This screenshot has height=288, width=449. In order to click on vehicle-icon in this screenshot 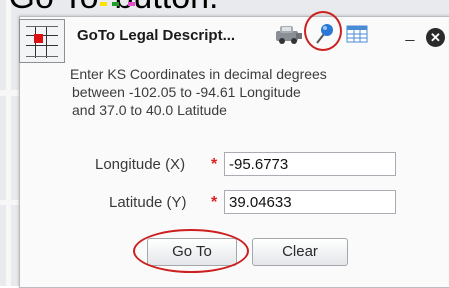, I will do `click(289, 34)`.